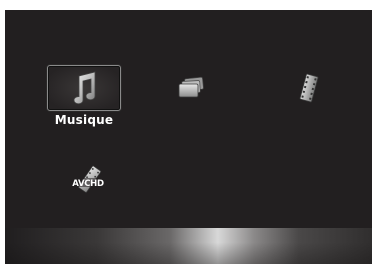 The image size is (377, 264). Describe the element at coordinates (188, 246) in the screenshot. I see `reflective-floor` at that location.